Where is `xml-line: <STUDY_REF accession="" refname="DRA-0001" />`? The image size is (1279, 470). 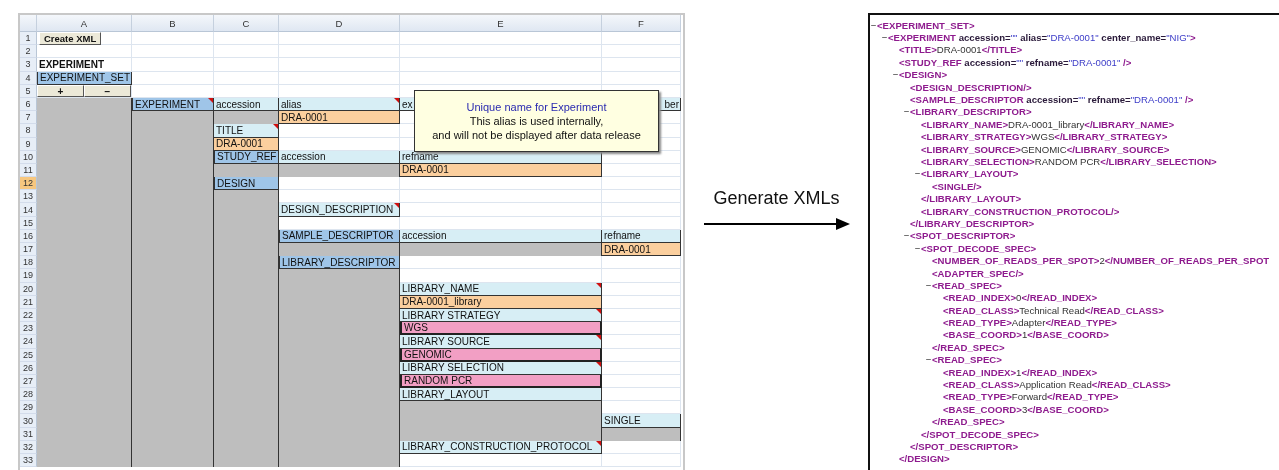 xml-line: <STUDY_REF accession="" refname="DRA-0001" /> is located at coordinates (1015, 62).